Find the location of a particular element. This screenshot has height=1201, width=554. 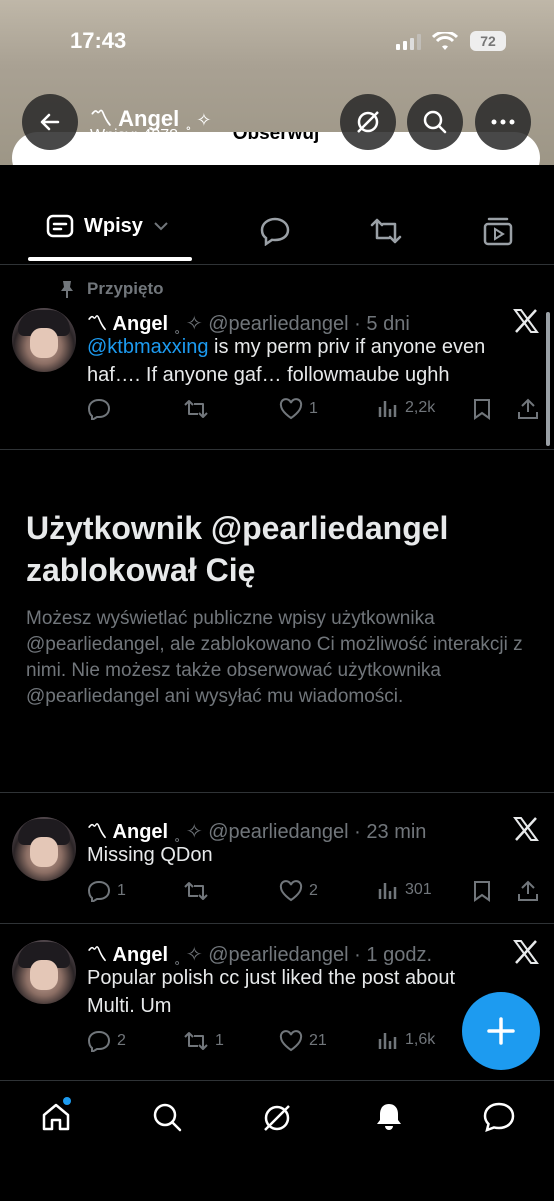

back-button is located at coordinates (50, 122).